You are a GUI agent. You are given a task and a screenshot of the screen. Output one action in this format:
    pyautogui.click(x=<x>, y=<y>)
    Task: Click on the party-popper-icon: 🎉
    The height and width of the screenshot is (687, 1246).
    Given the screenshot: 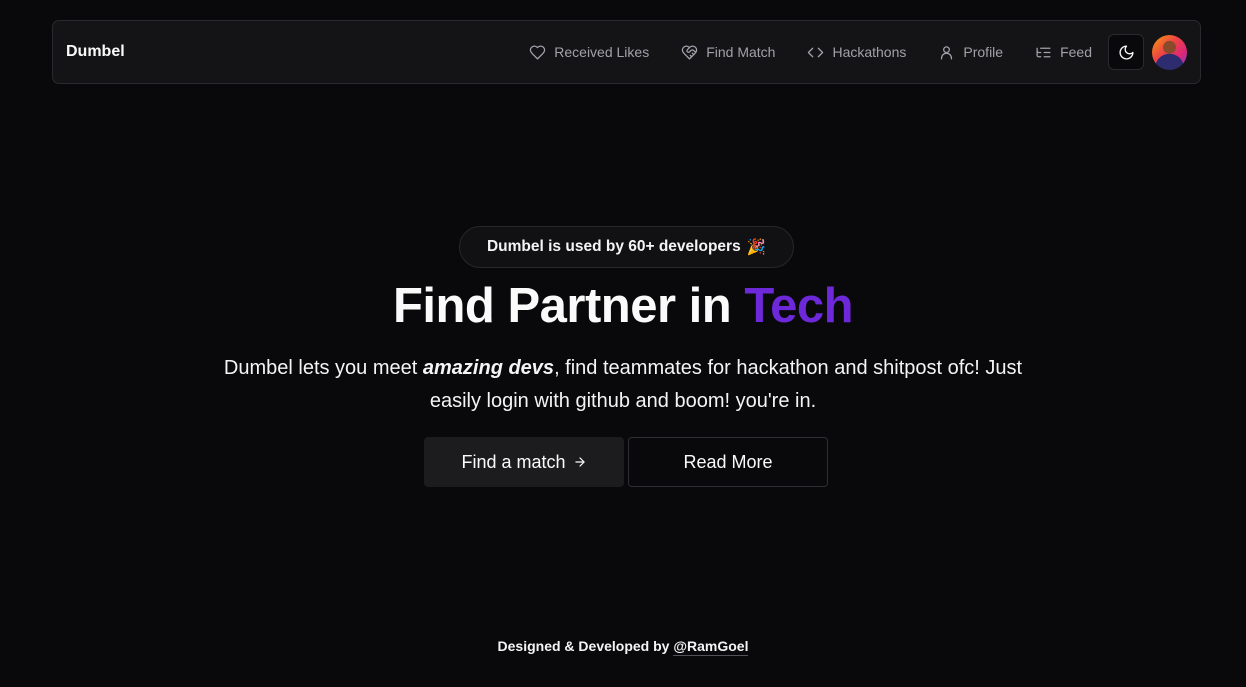 What is the action you would take?
    pyautogui.click(x=756, y=247)
    